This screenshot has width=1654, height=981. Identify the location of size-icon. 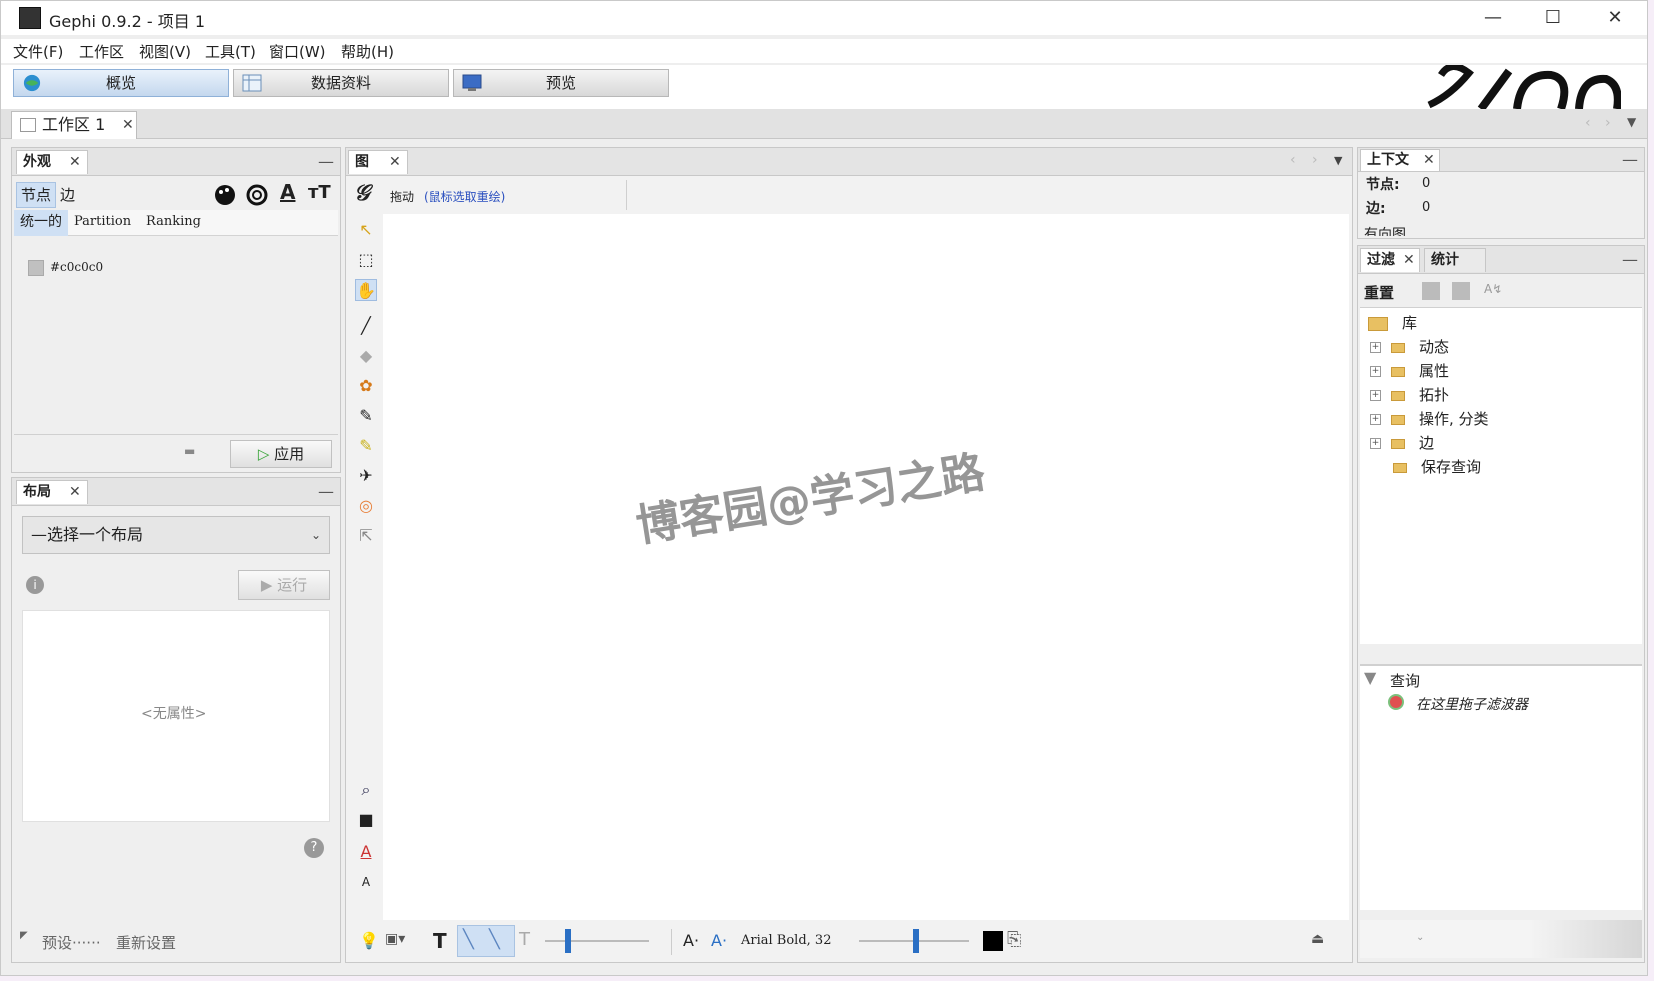
(257, 195).